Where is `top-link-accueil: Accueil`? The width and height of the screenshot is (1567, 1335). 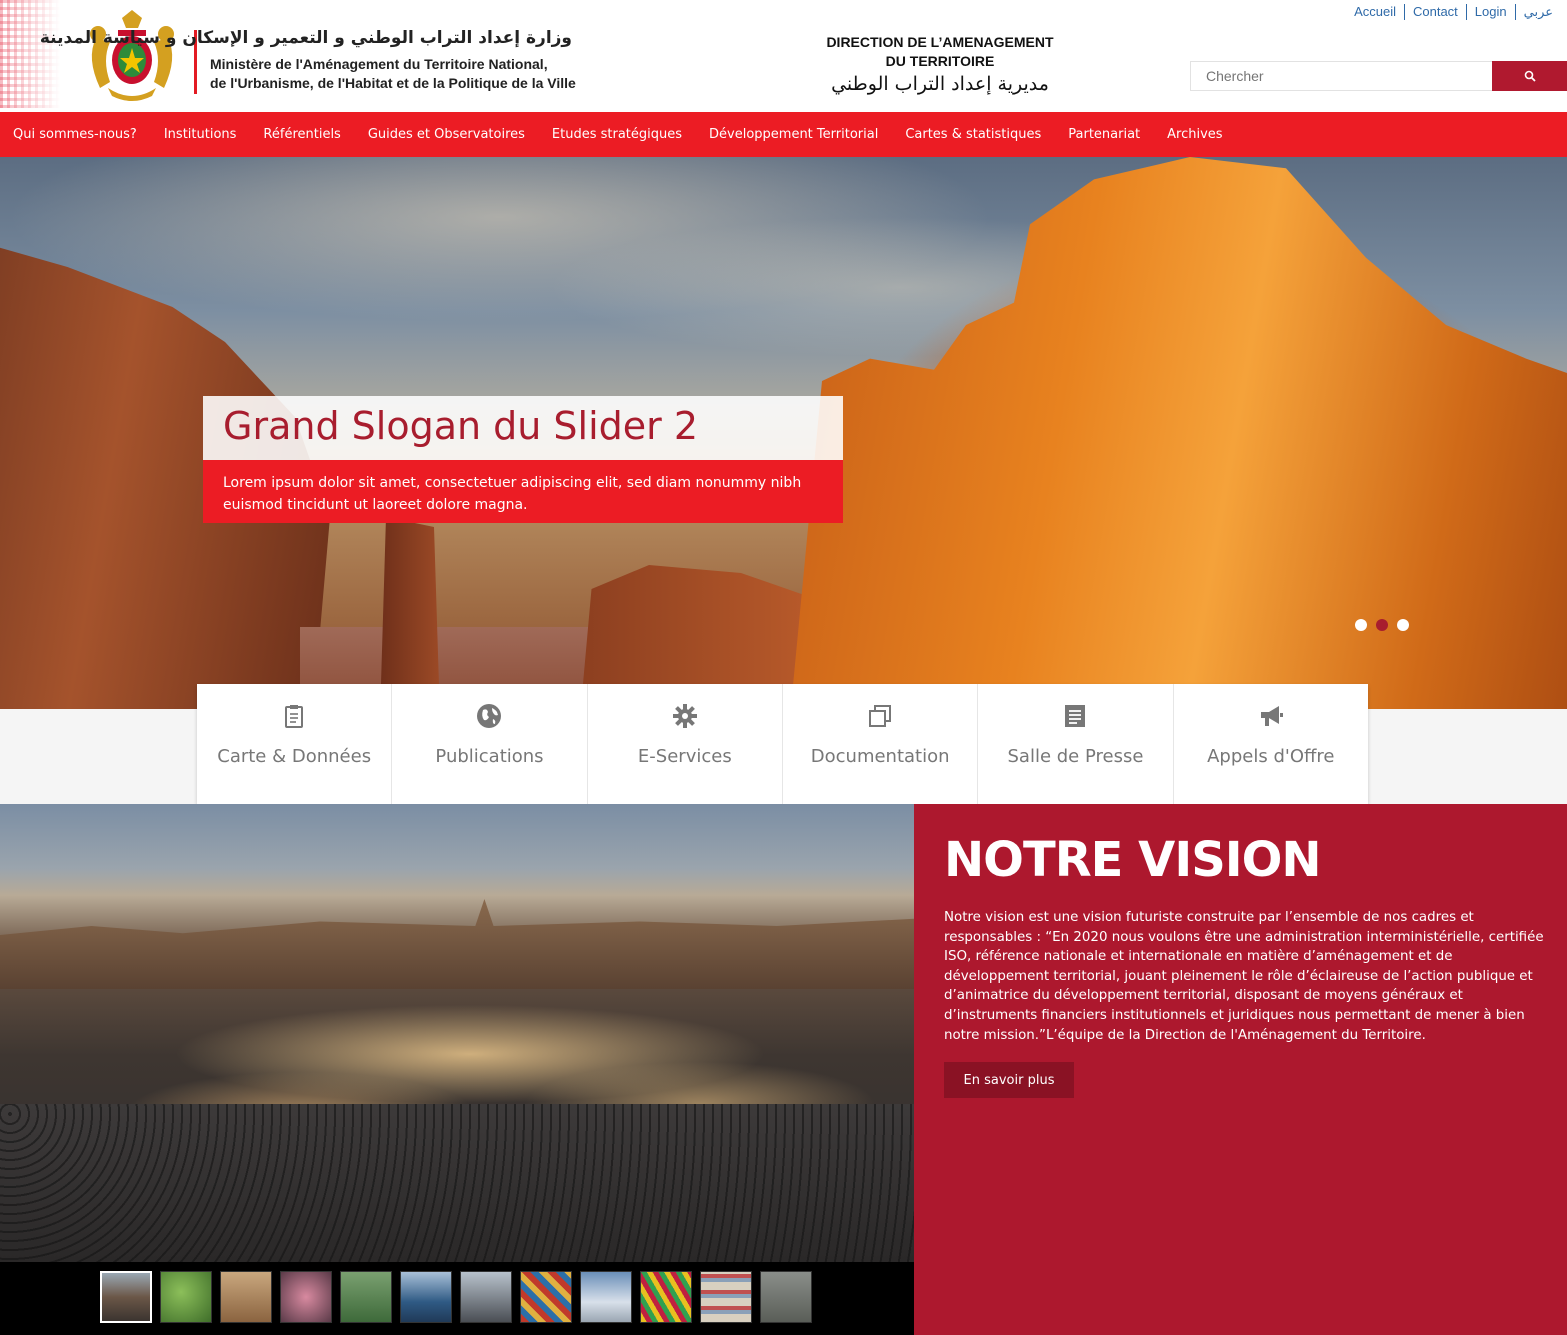
top-link-accueil: Accueil is located at coordinates (1375, 12).